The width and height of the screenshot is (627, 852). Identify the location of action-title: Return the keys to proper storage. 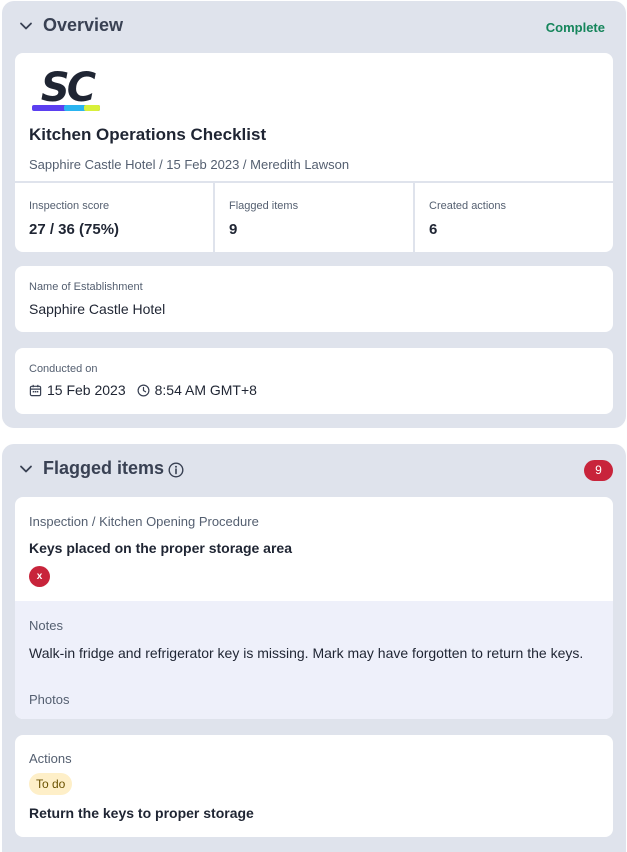
(141, 813).